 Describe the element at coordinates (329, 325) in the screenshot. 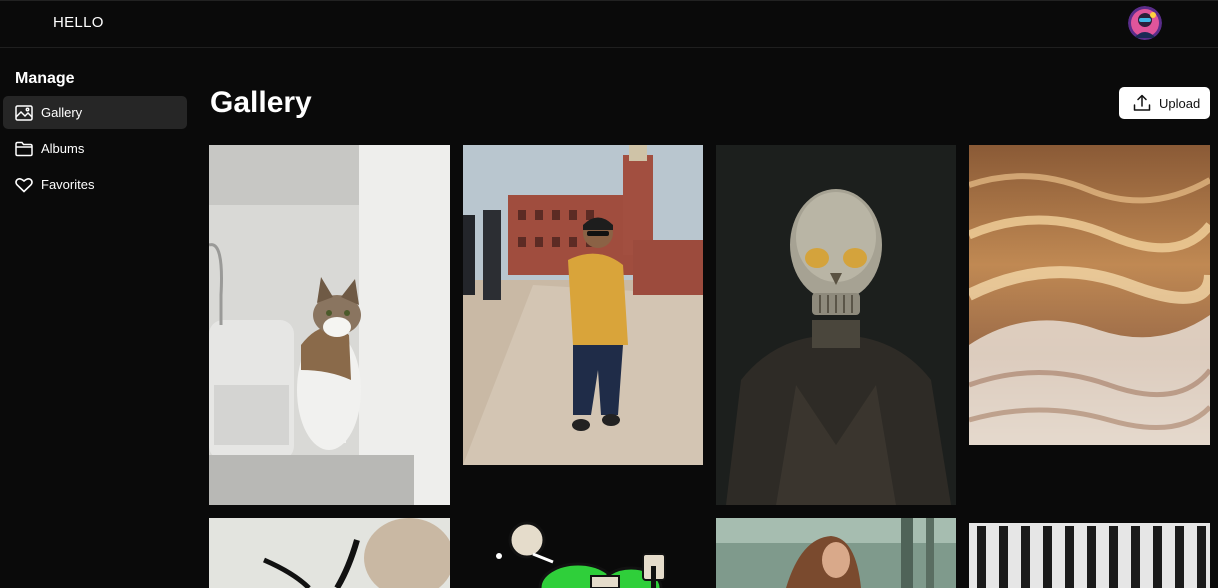

I see `photo-cat` at that location.